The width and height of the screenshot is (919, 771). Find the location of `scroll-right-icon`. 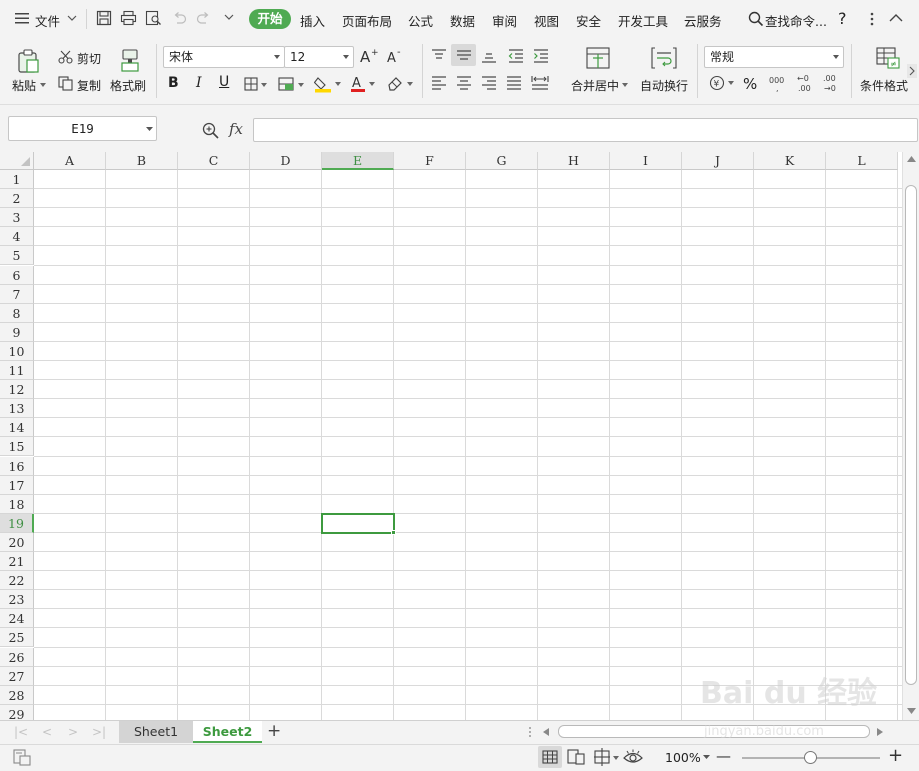

scroll-right-icon is located at coordinates (880, 732).